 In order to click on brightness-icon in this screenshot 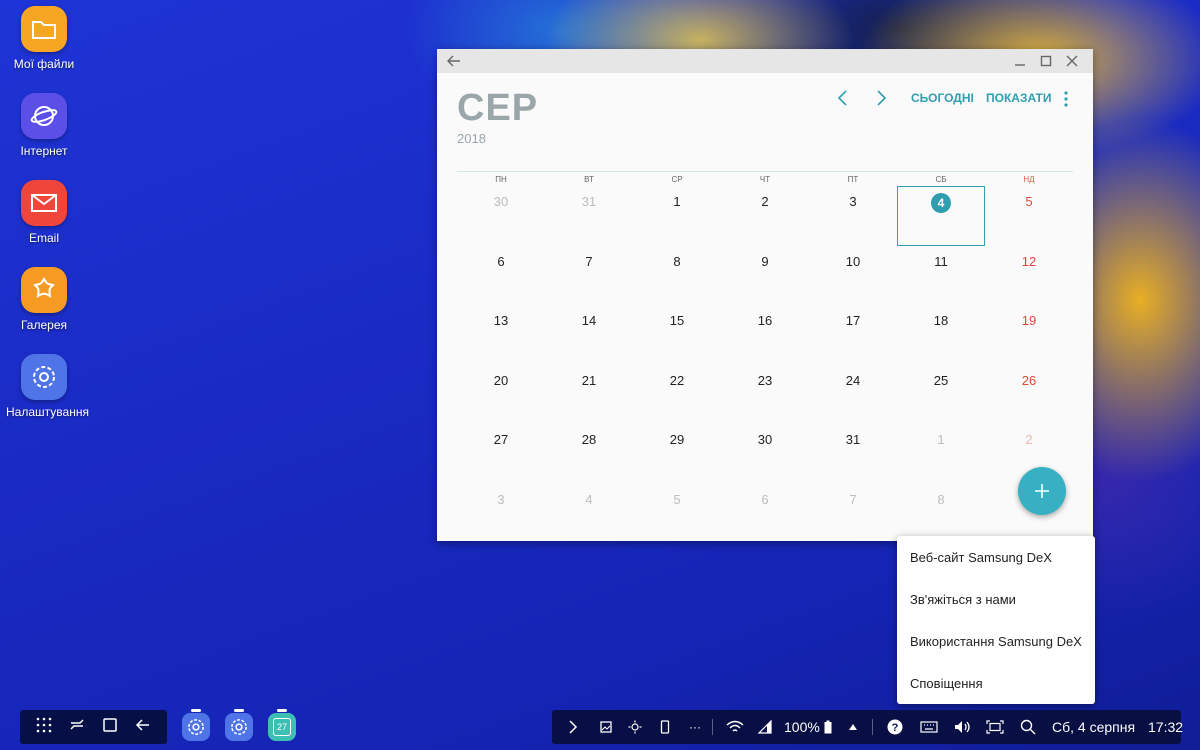, I will do `click(635, 727)`.